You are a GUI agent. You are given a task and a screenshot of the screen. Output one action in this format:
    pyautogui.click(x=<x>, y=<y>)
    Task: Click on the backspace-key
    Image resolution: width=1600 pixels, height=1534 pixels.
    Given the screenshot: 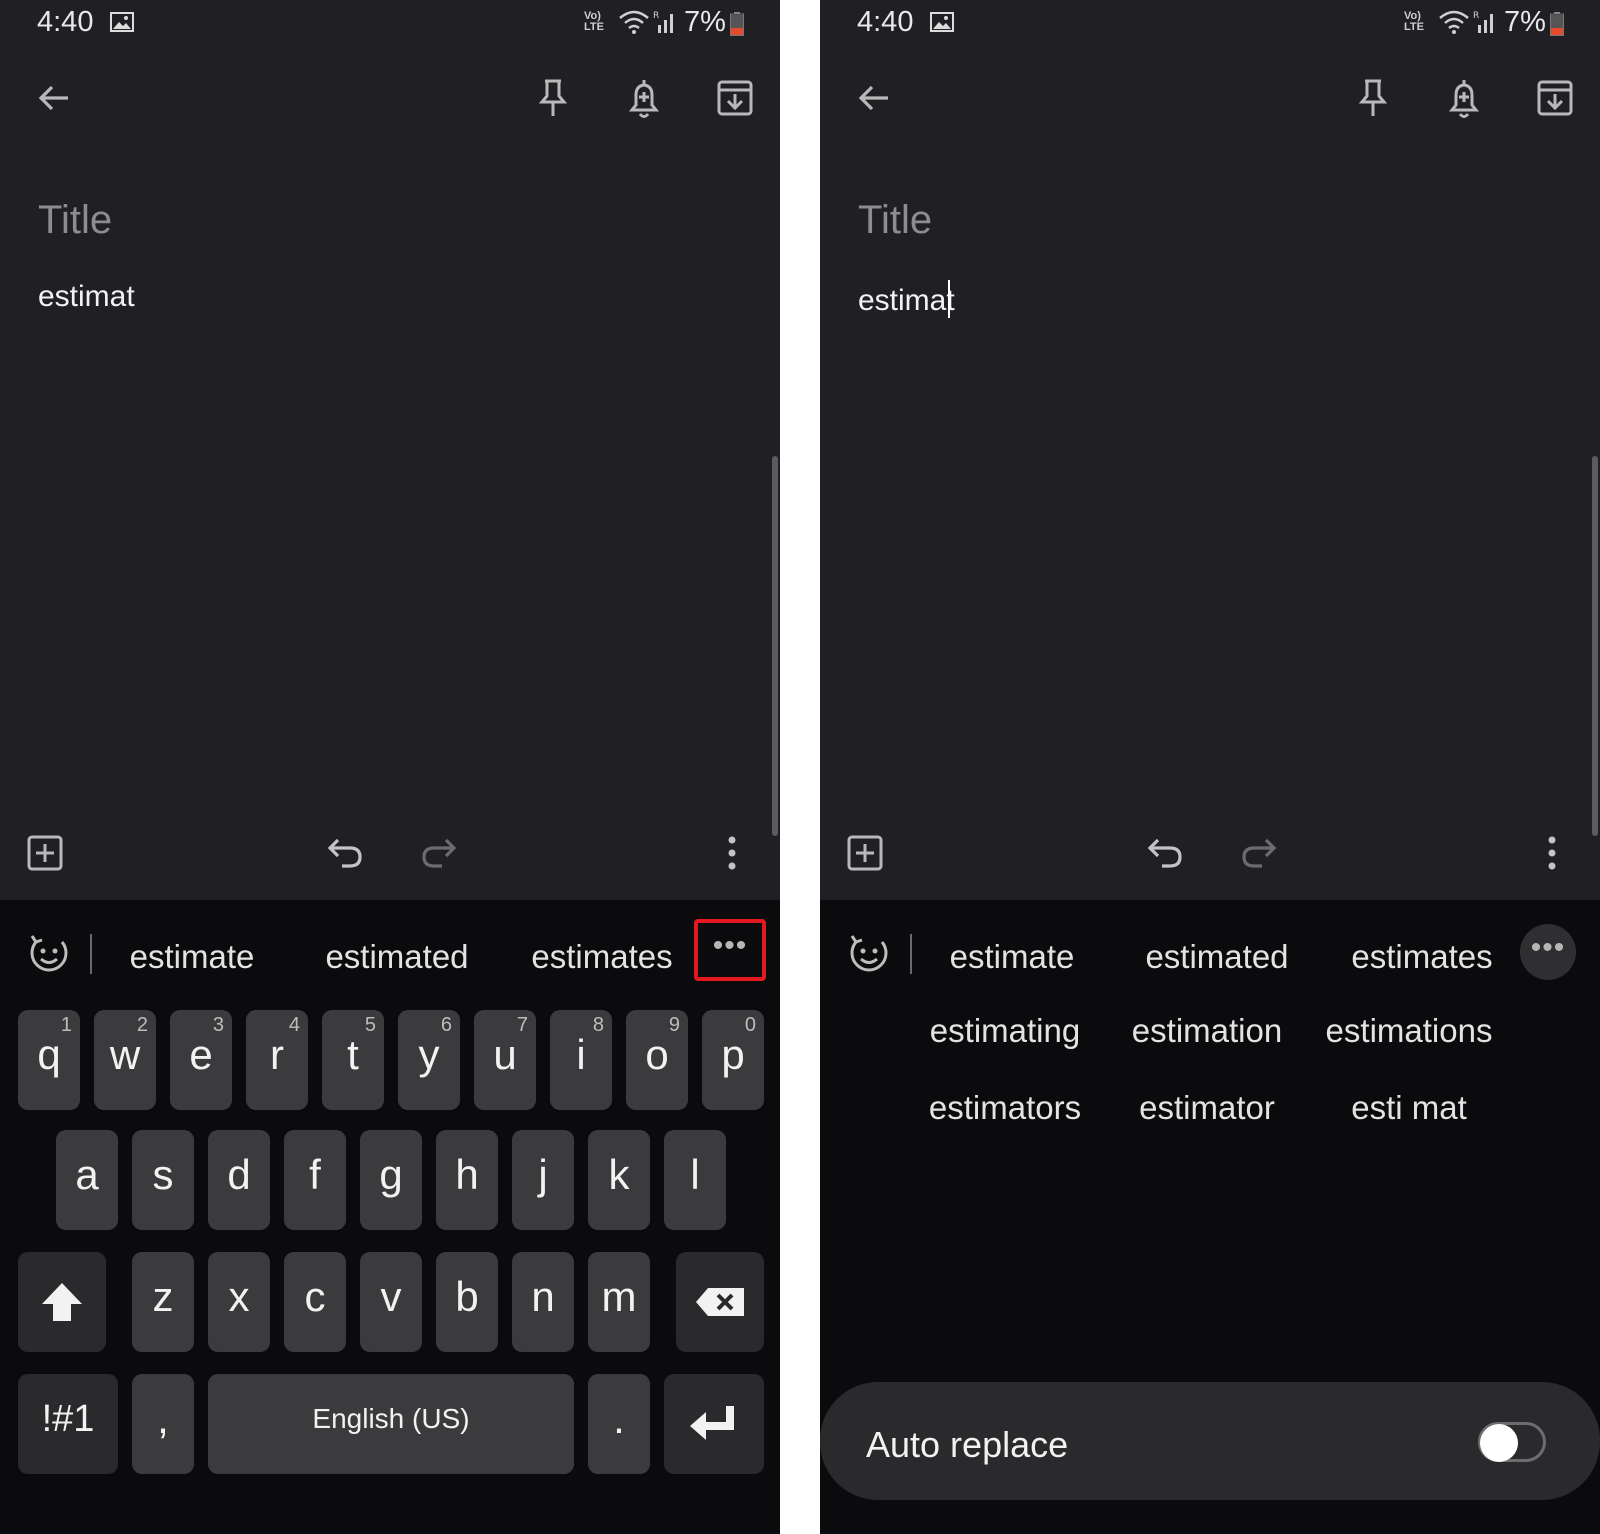 What is the action you would take?
    pyautogui.click(x=720, y=1302)
    